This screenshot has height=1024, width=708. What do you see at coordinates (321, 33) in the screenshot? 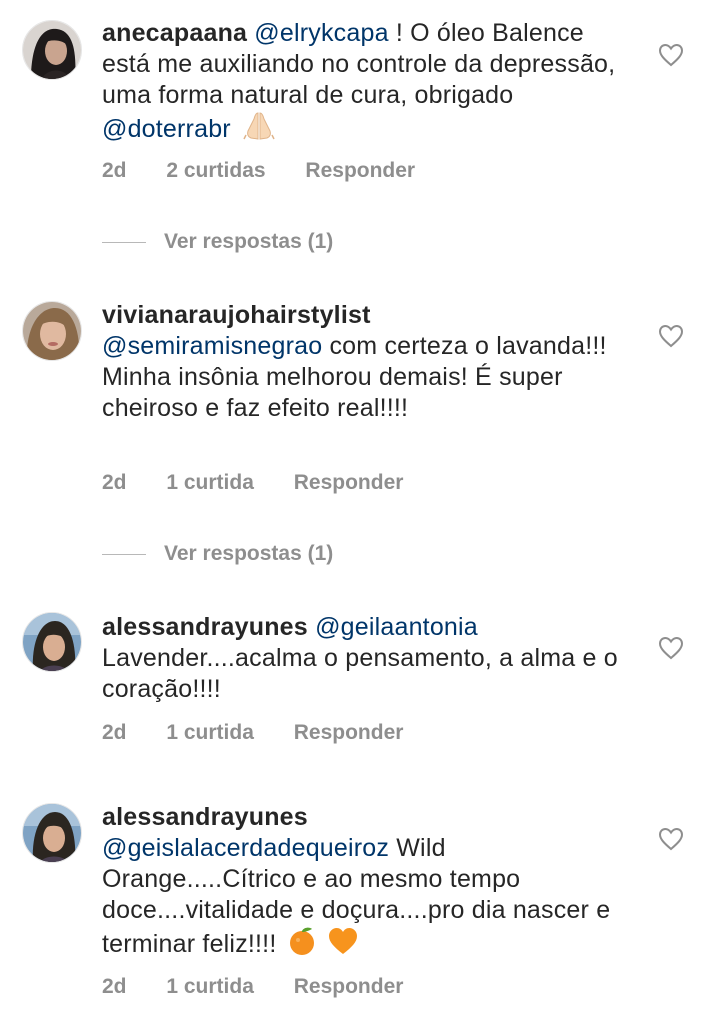
I see `mention-link: @elrykcapa` at bounding box center [321, 33].